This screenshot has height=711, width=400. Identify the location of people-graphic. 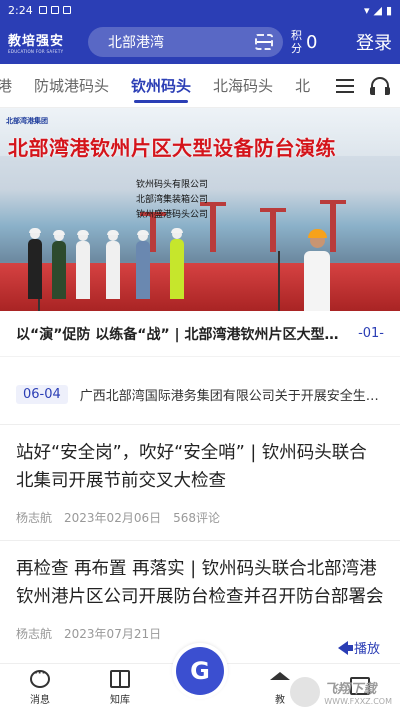
(214, 263).